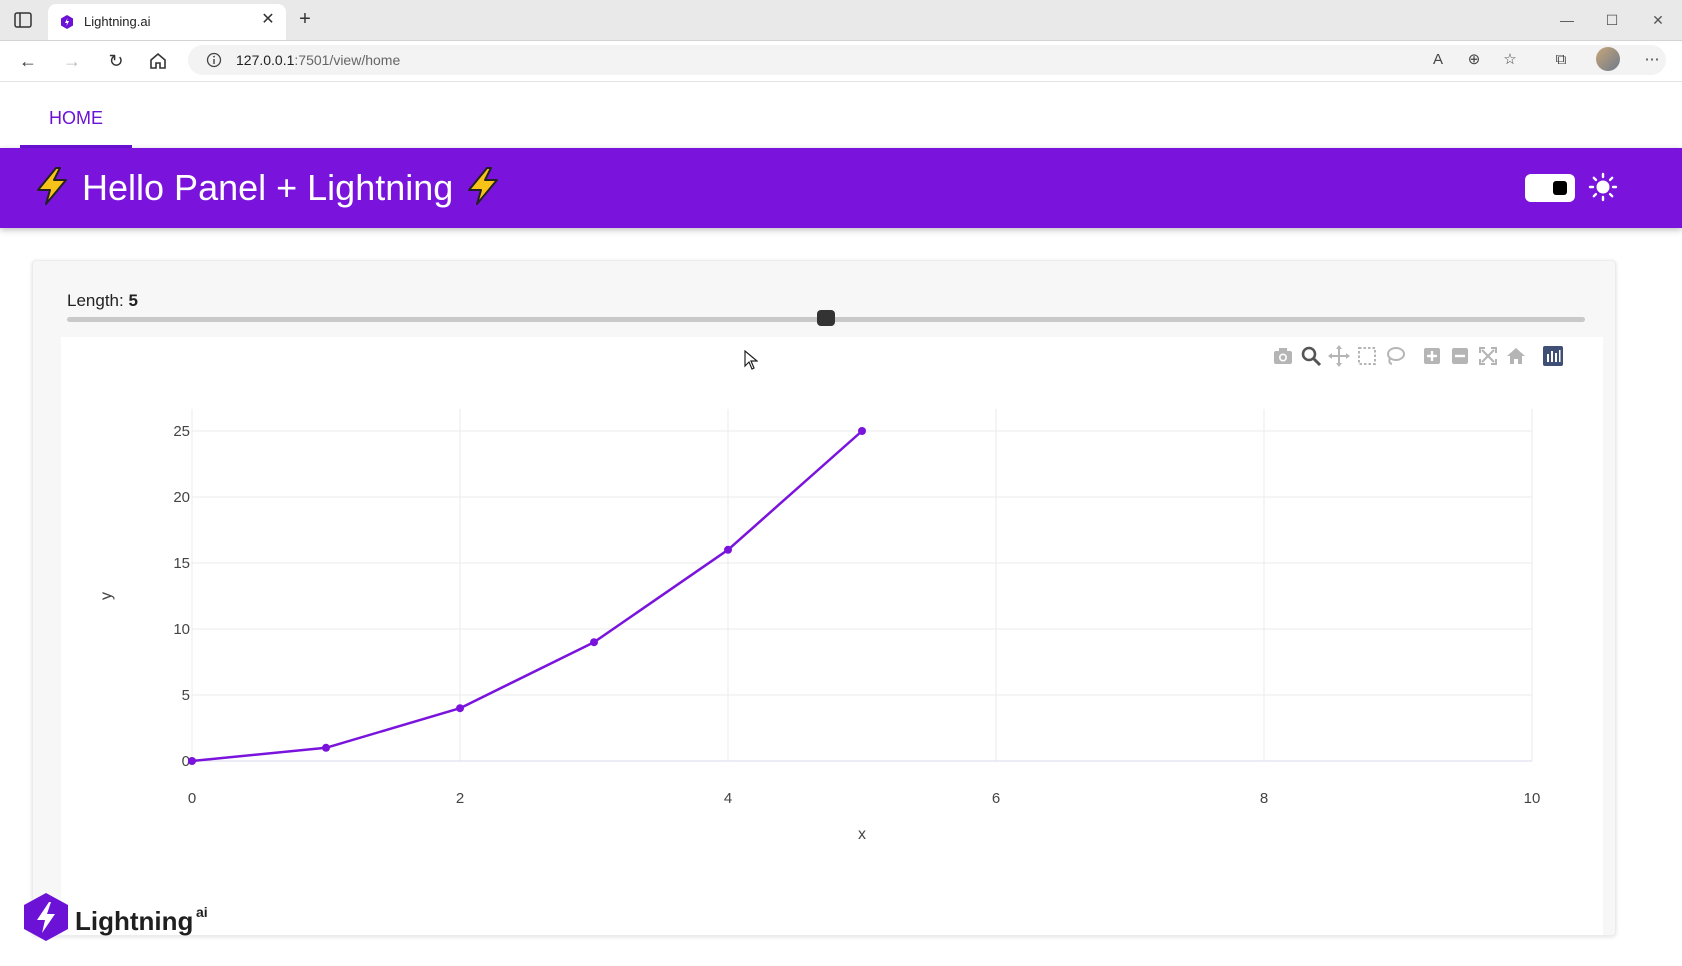 The image size is (1682, 966). What do you see at coordinates (826, 318) in the screenshot?
I see `length-slider-handle` at bounding box center [826, 318].